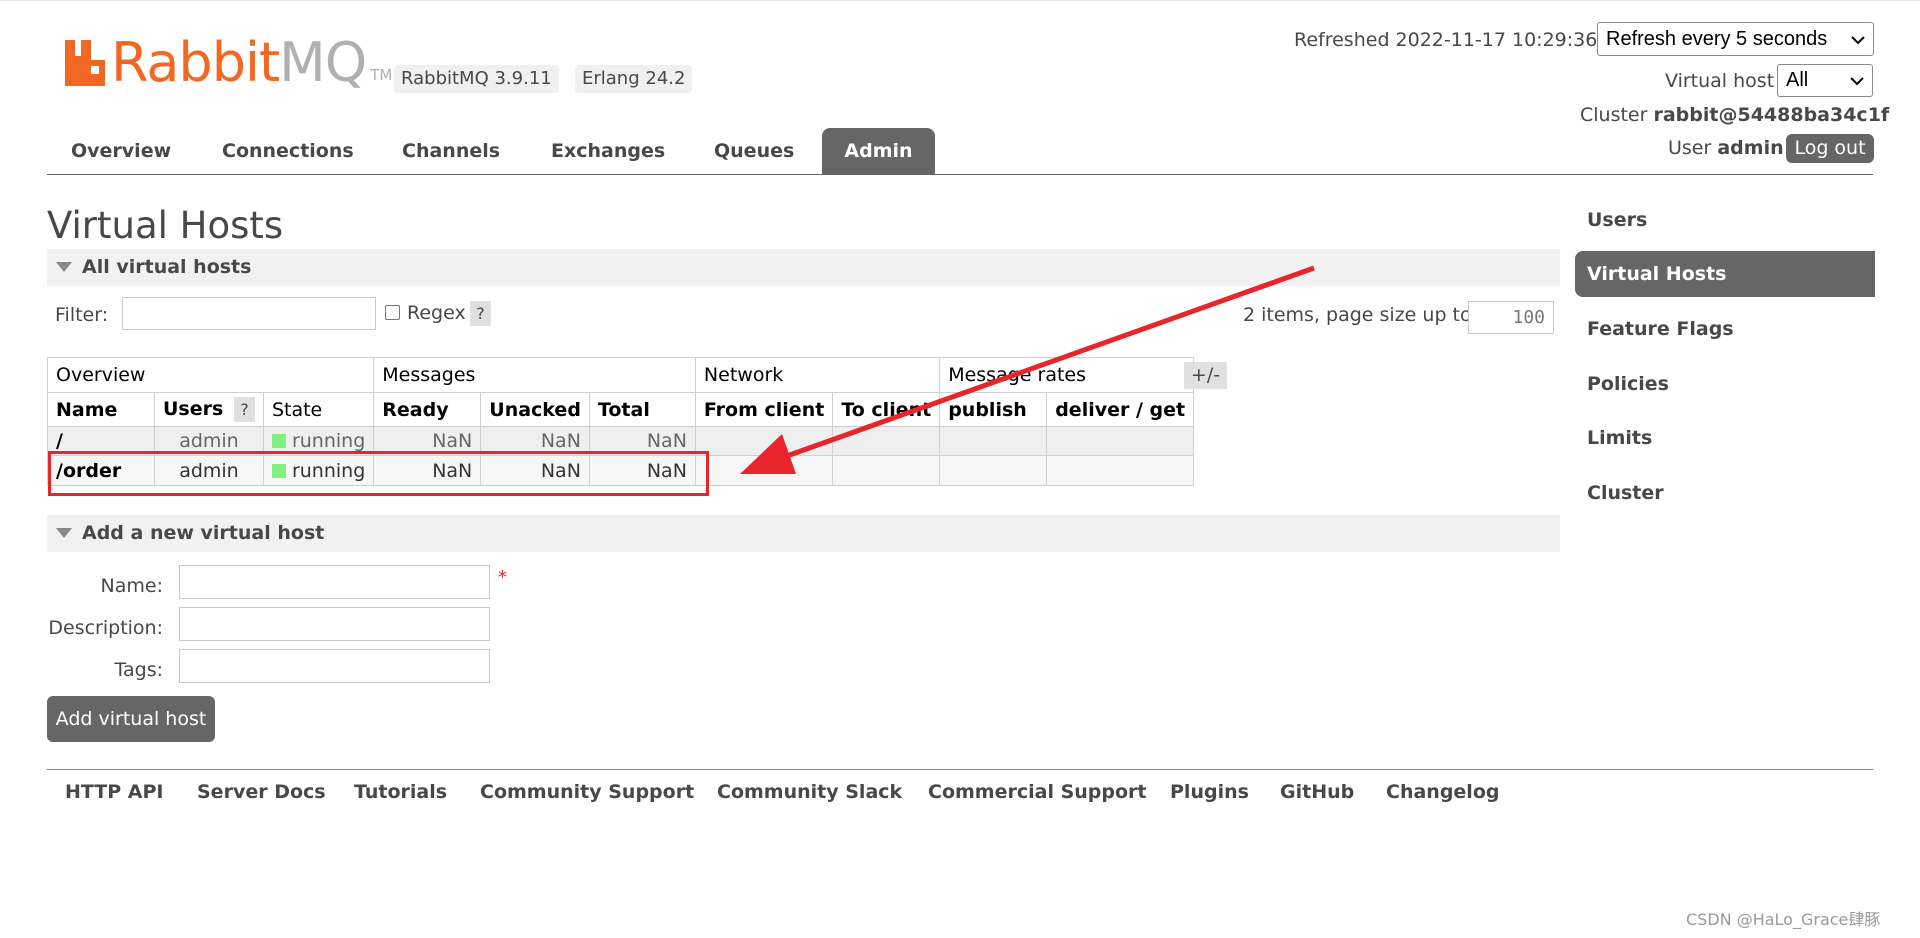 The image size is (1920, 938). Describe the element at coordinates (323, 62) in the screenshot. I see `logo-text-mq: MQ` at that location.